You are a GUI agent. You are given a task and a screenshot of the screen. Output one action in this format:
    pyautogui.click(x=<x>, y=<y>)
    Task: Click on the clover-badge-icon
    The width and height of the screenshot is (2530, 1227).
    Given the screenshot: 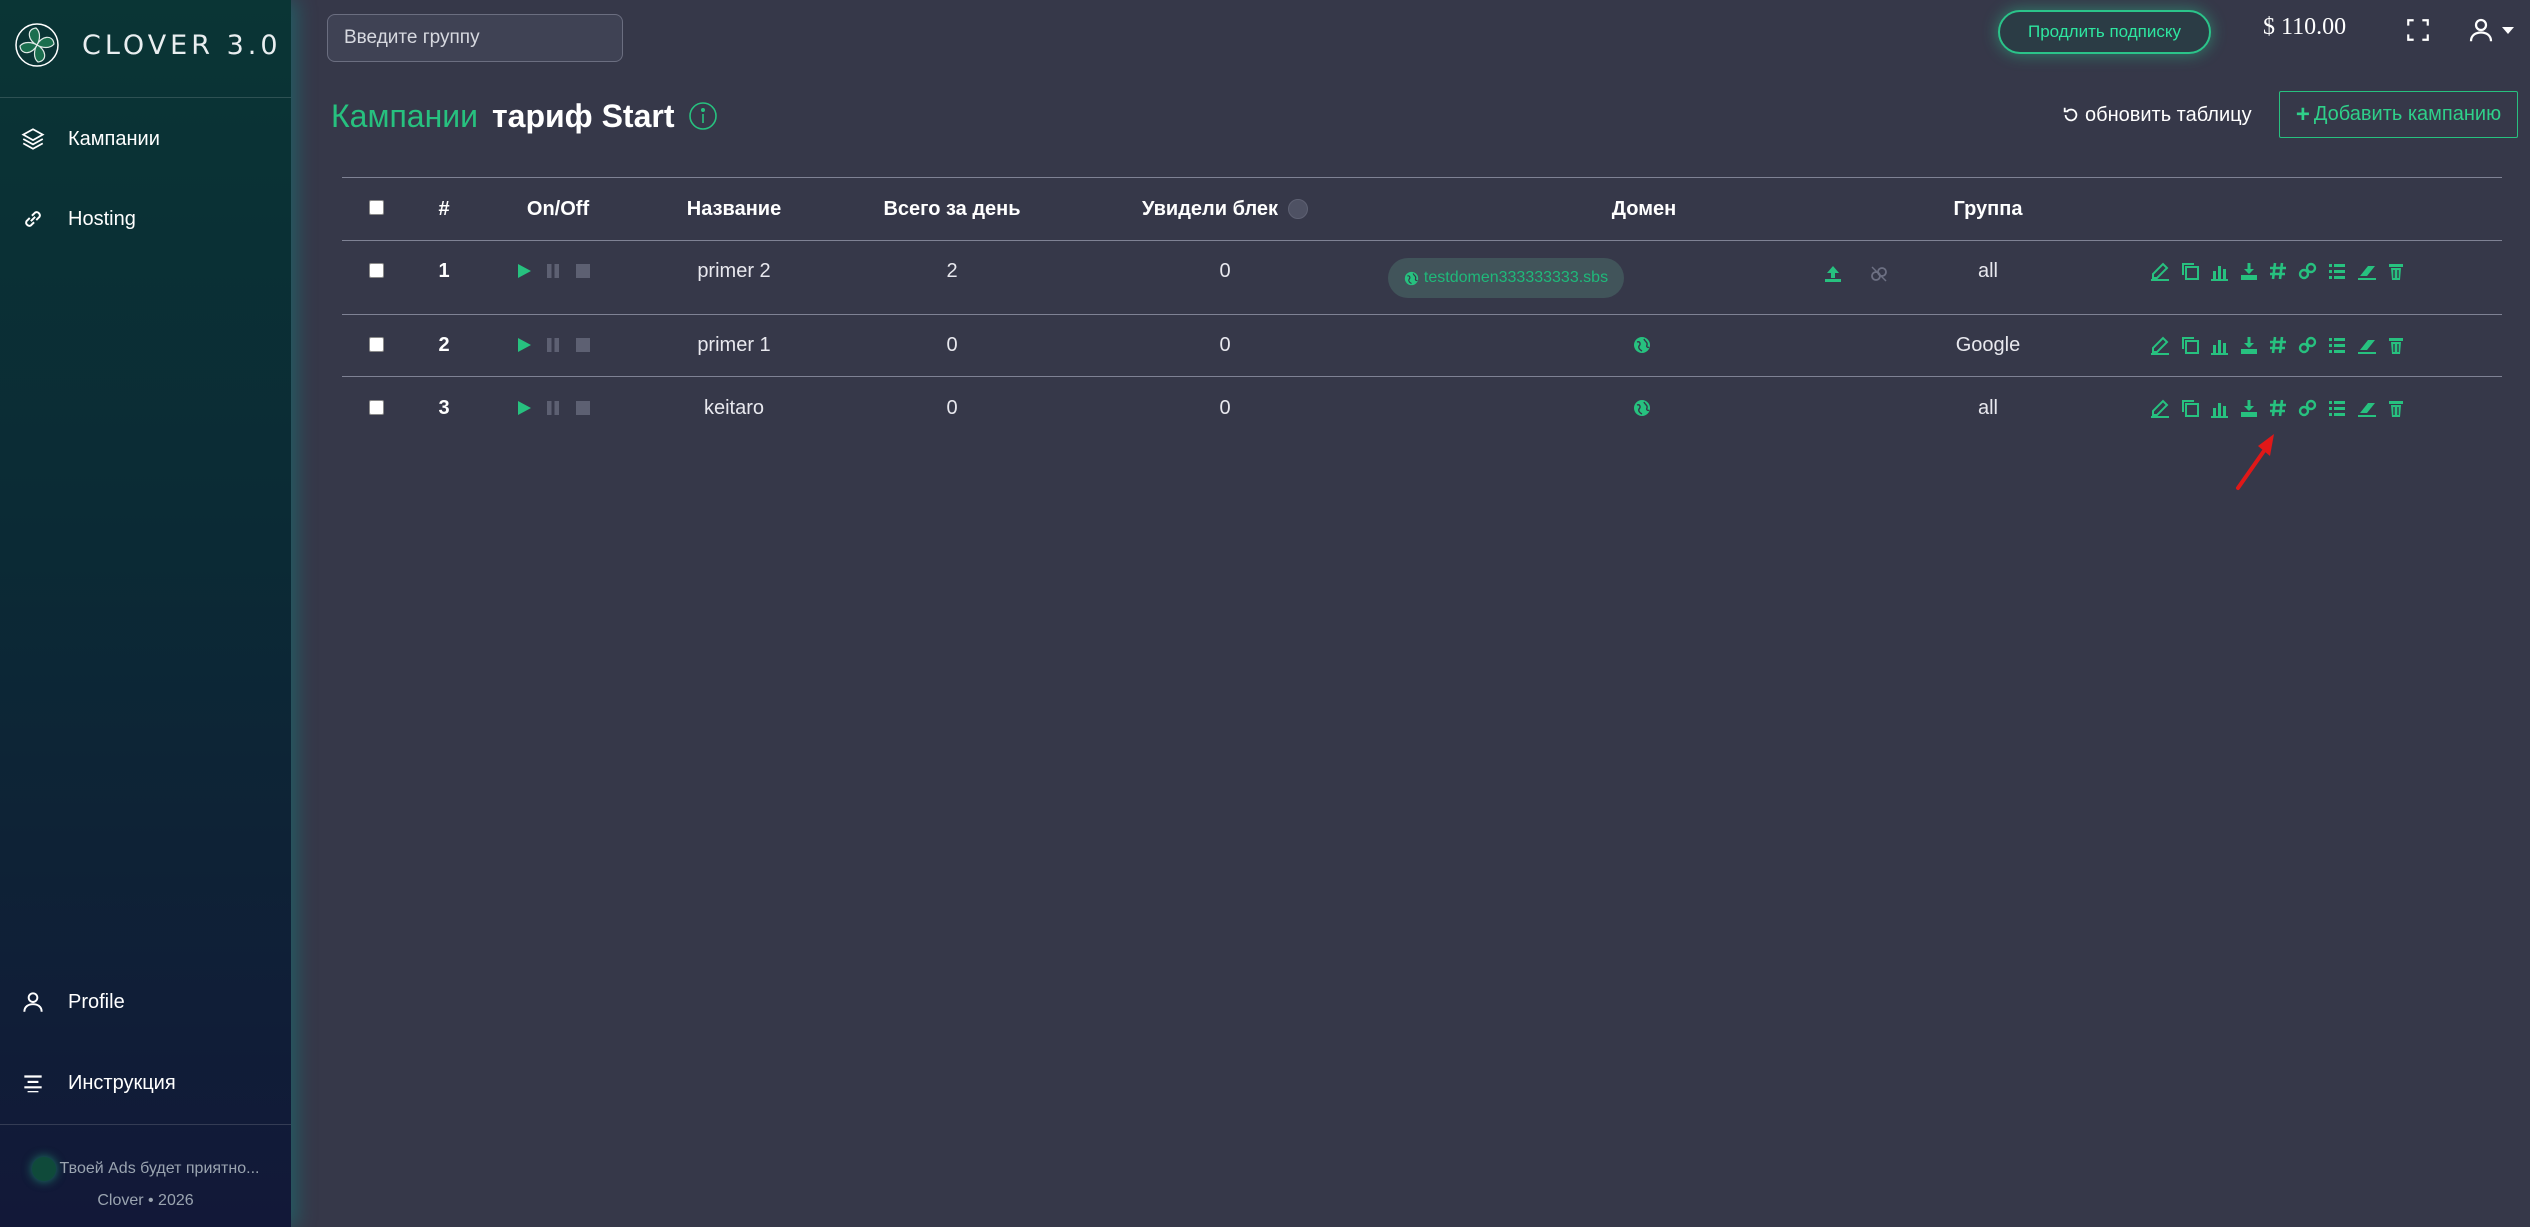 What is the action you would take?
    pyautogui.click(x=43, y=1169)
    